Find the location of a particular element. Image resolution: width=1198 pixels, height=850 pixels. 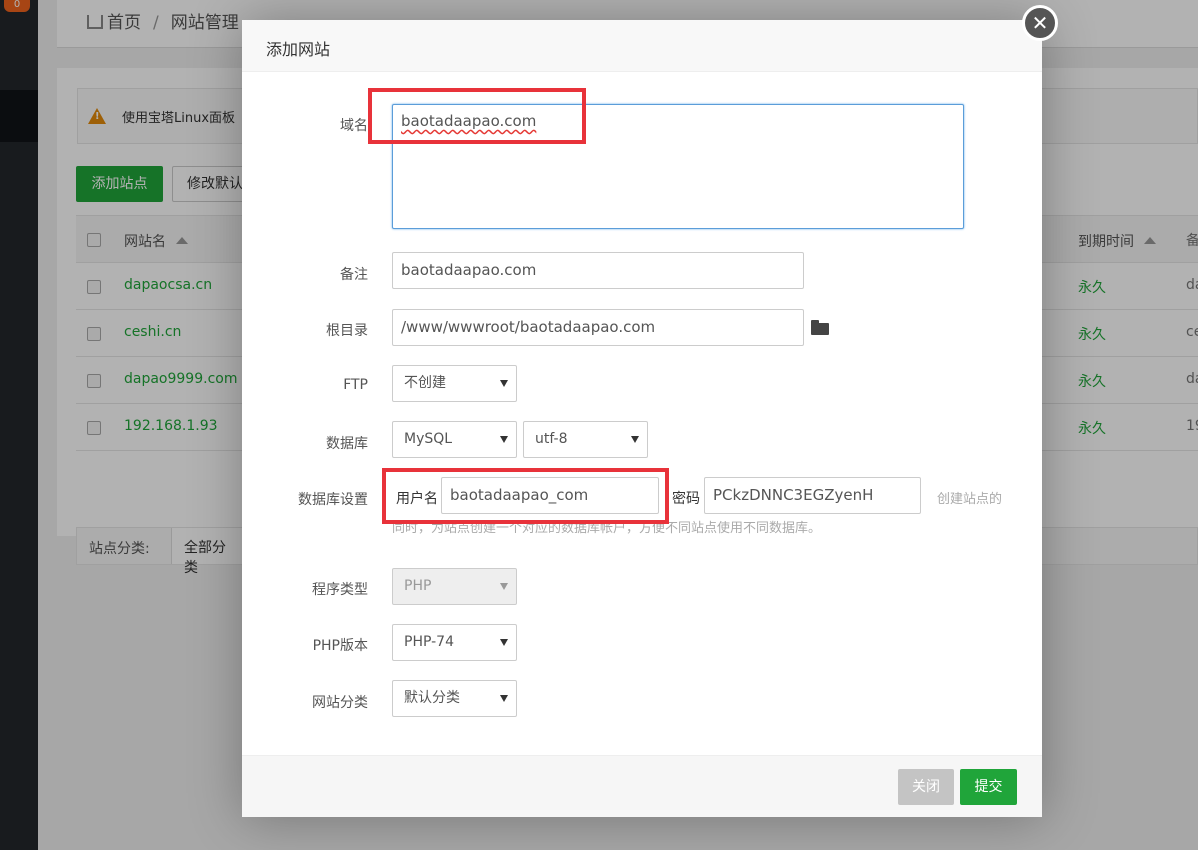

database-type-value: MySQL is located at coordinates (428, 439).